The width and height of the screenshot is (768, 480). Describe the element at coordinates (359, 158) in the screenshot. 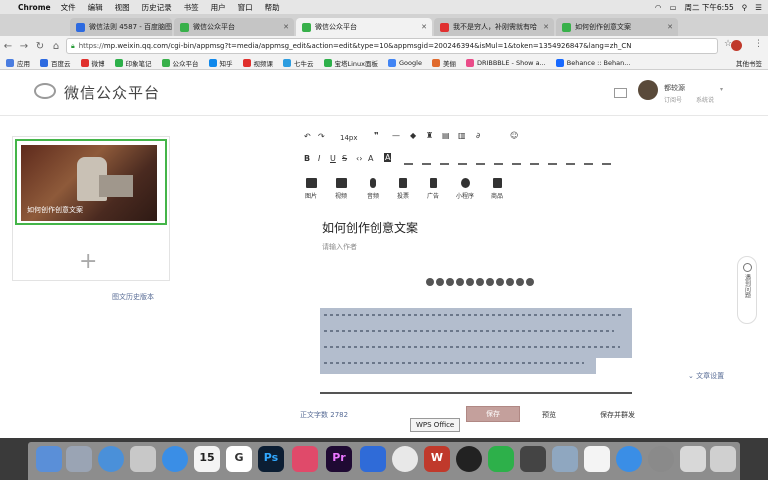

I see `code-icon: ‹›` at that location.